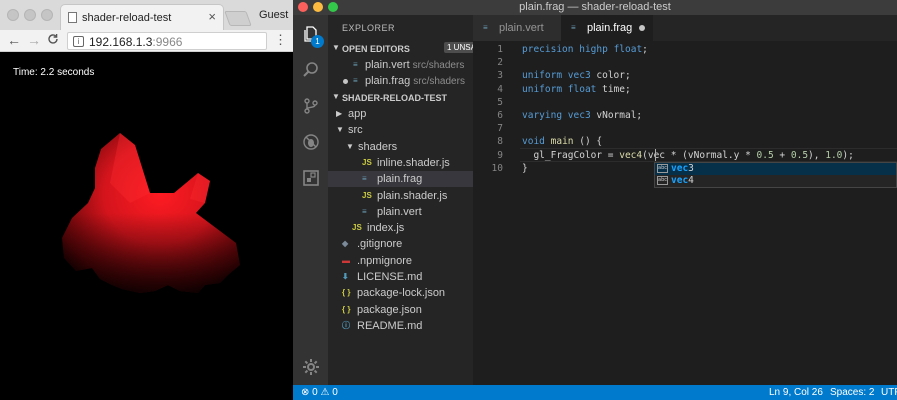 Image resolution: width=897 pixels, height=400 pixels. Describe the element at coordinates (13, 15) in the screenshot. I see `close-window-button` at that location.